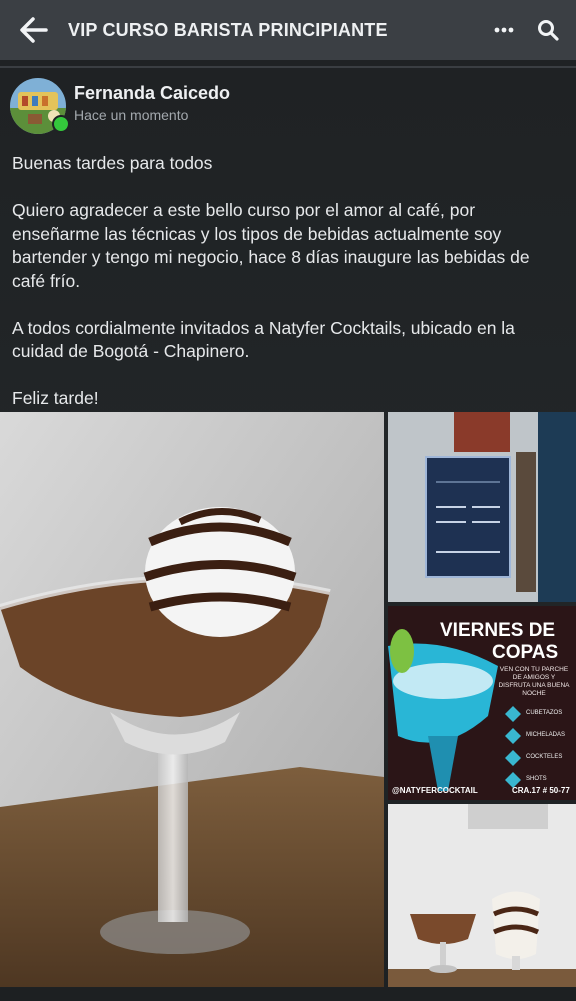 The image size is (576, 1001). Describe the element at coordinates (152, 93) in the screenshot. I see `author-name: Fernanda Caicedo` at that location.